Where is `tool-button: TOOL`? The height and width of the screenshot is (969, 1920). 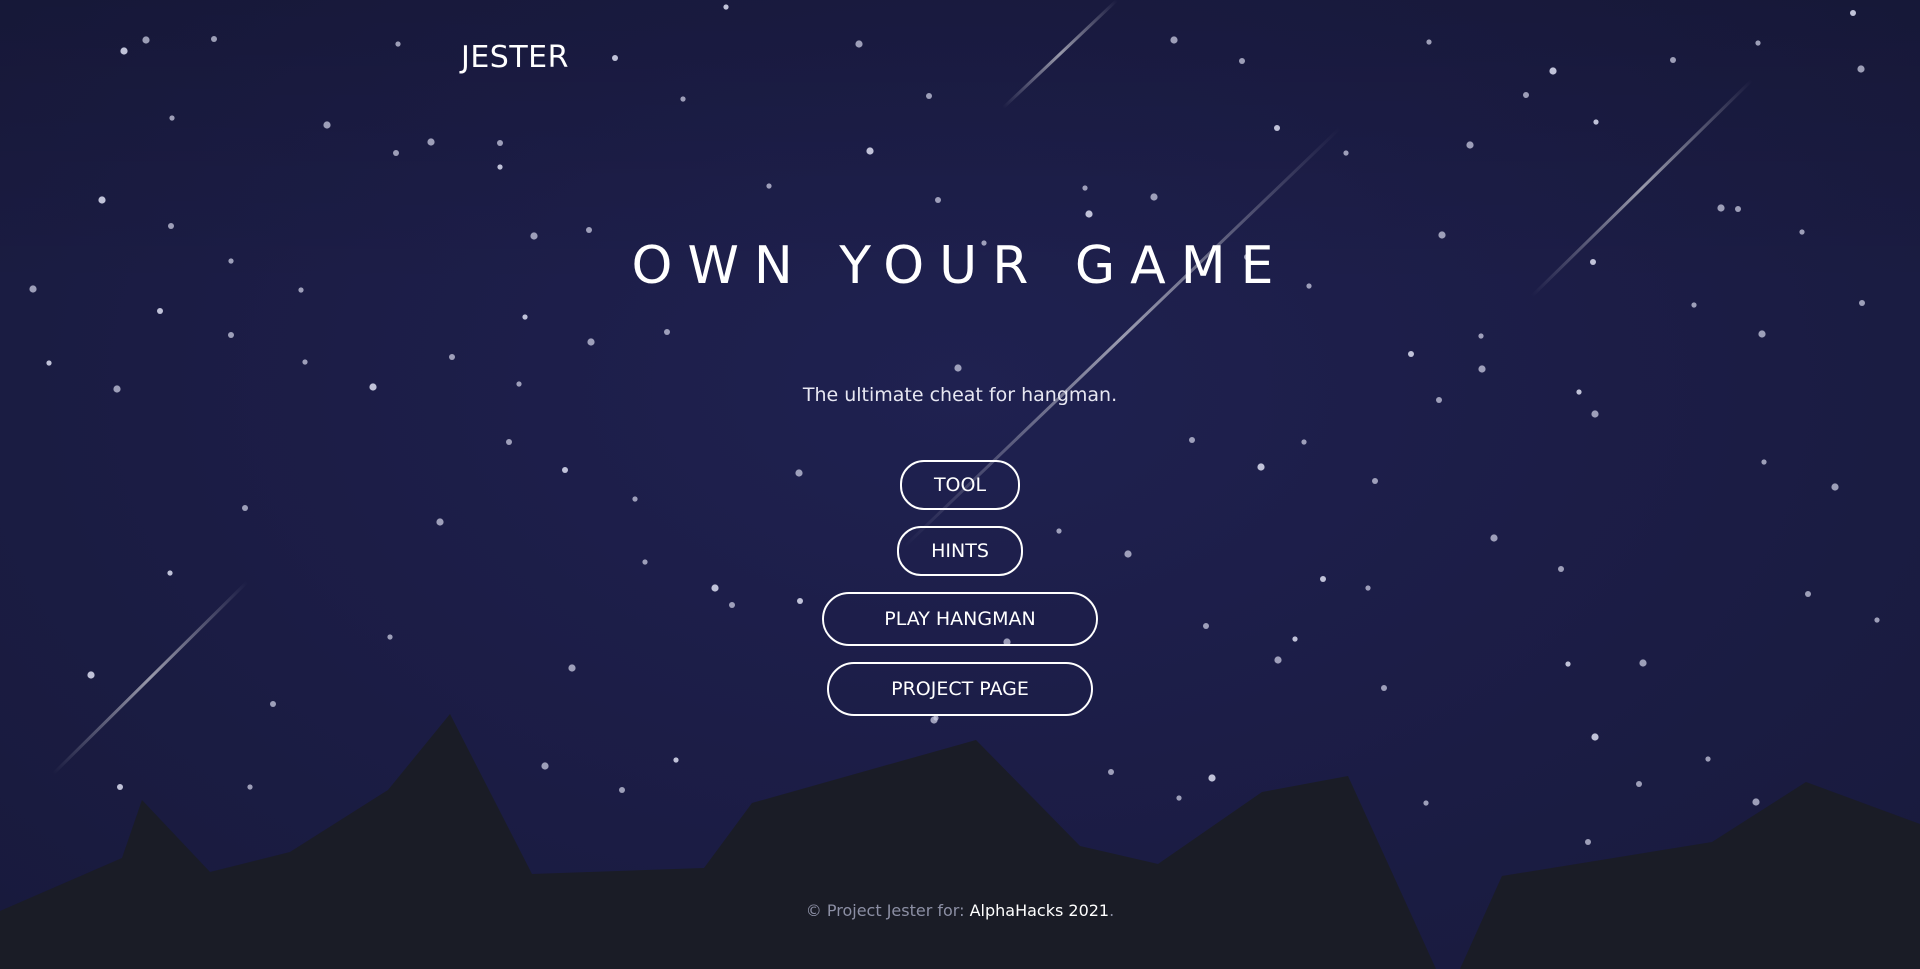
tool-button: TOOL is located at coordinates (960, 485).